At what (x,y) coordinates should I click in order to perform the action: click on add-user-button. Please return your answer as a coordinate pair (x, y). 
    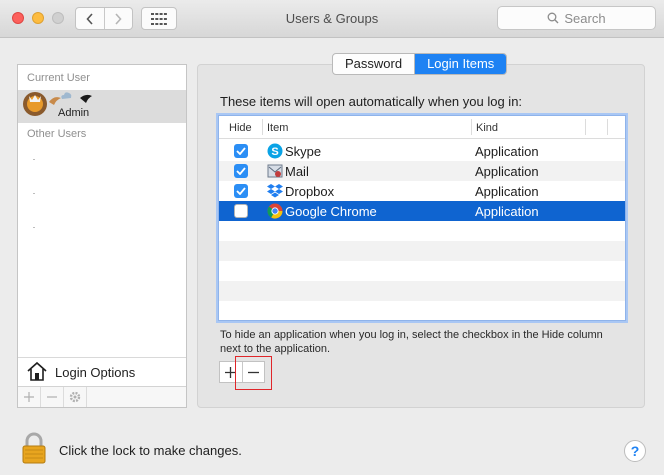
    Looking at the image, I should click on (29, 397).